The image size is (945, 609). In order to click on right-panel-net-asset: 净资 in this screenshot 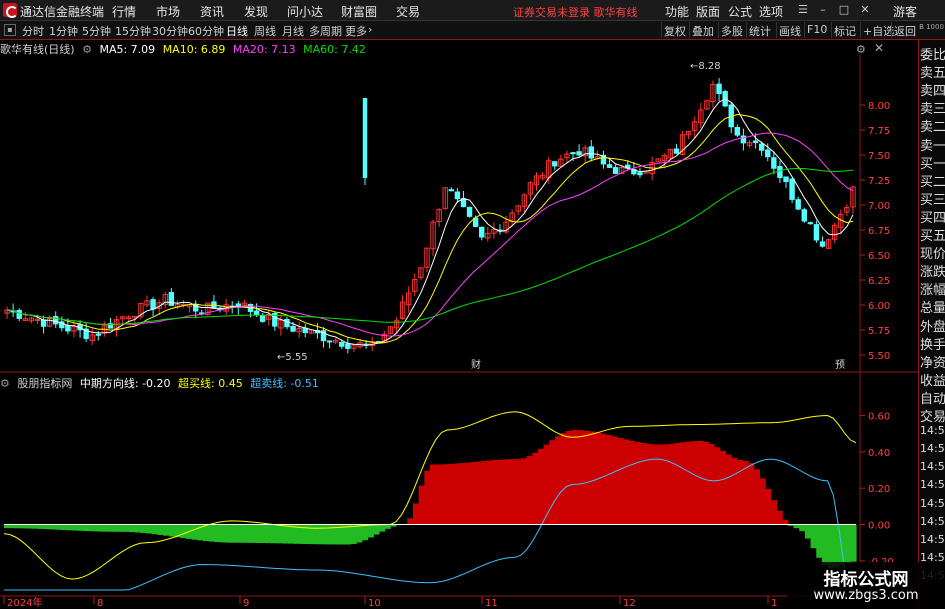, I will do `click(932, 362)`.